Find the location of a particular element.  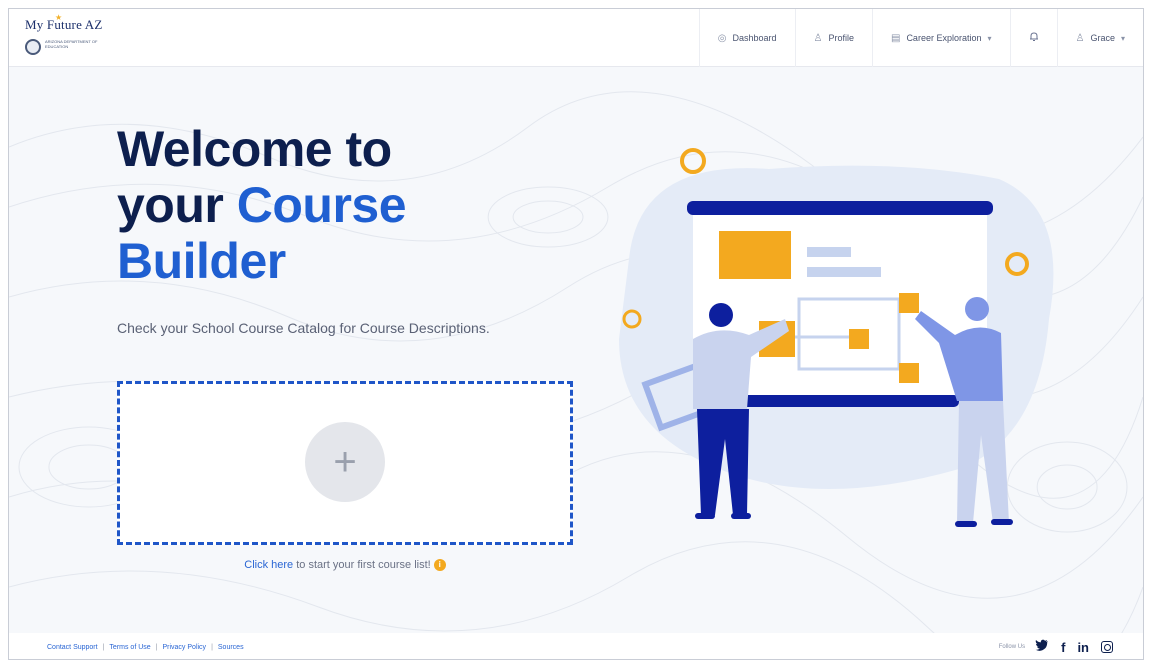

twitter-icon is located at coordinates (1042, 647).